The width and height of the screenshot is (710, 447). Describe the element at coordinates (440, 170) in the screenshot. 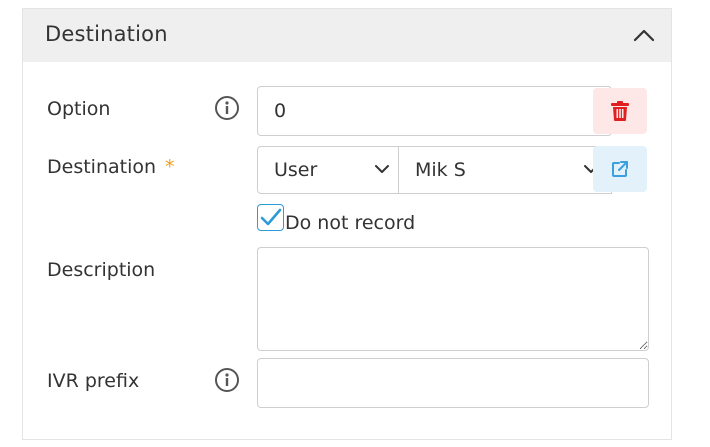

I see `destination-target-value: Mik S` at that location.